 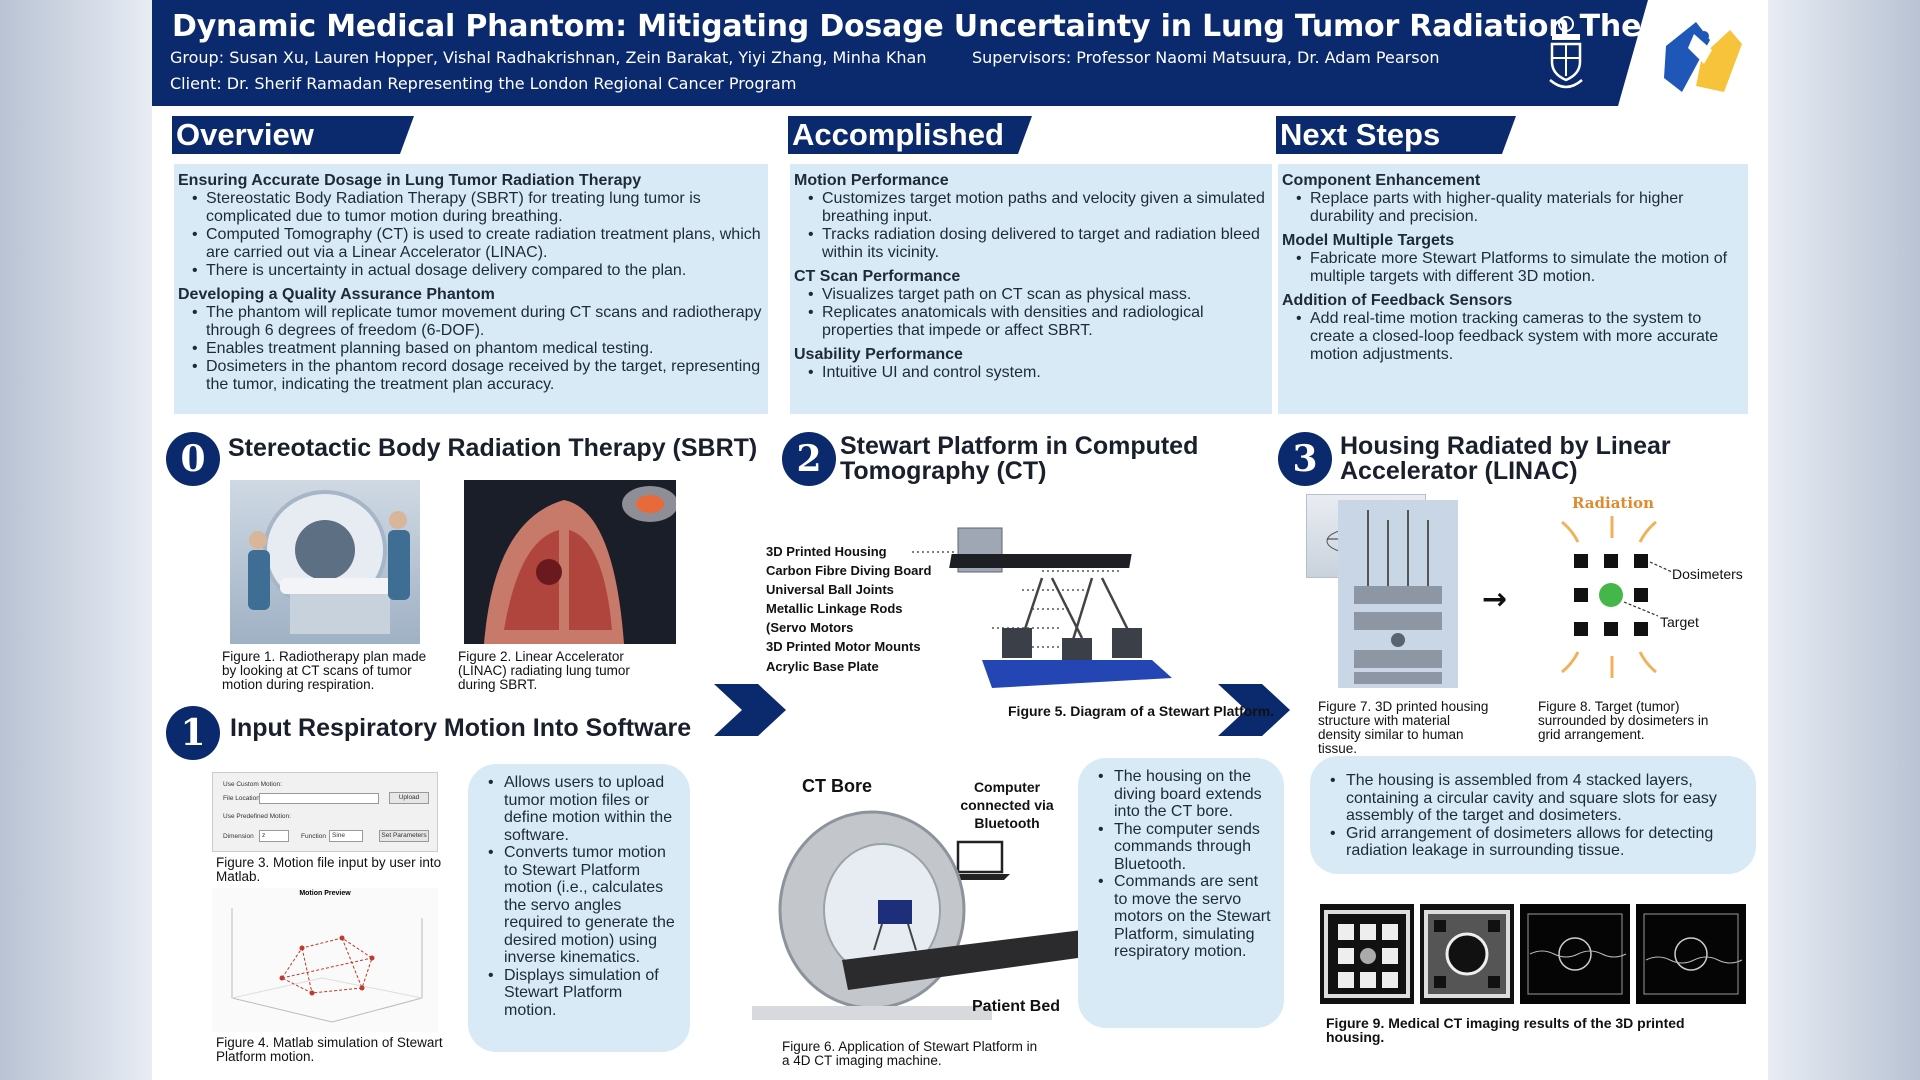 I want to click on engineering-logo-icon, so click(x=1703, y=57).